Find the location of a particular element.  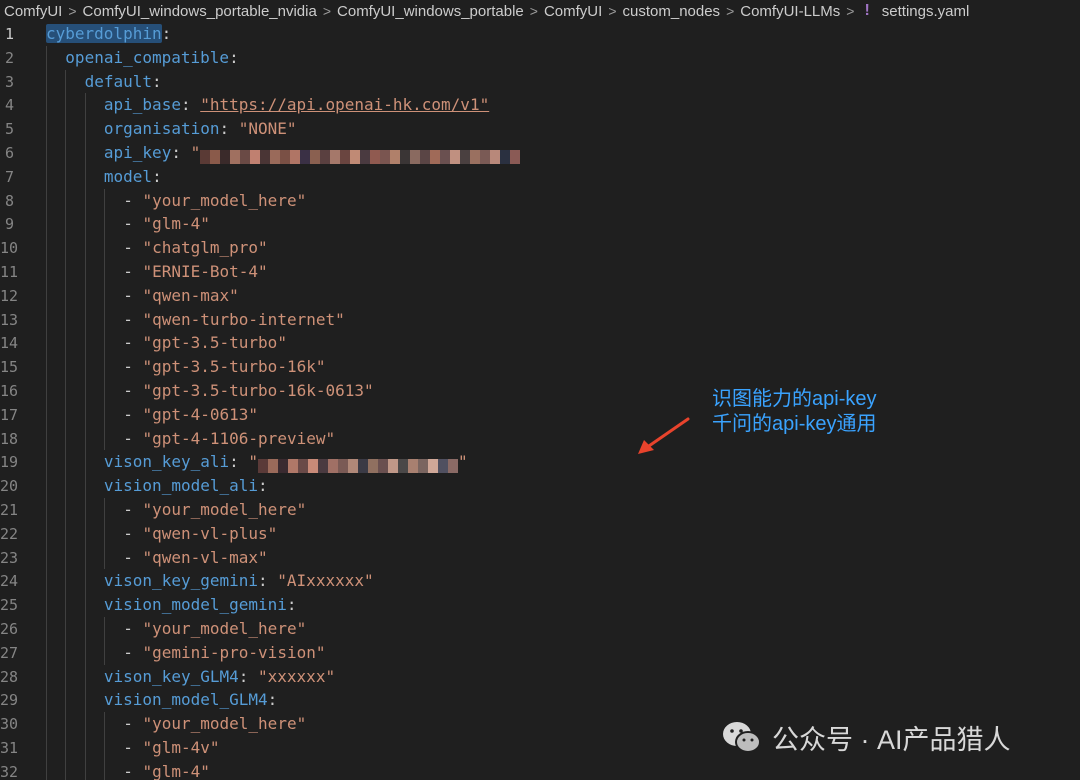

code-line: 21 - "your_model_here" is located at coordinates (540, 510).